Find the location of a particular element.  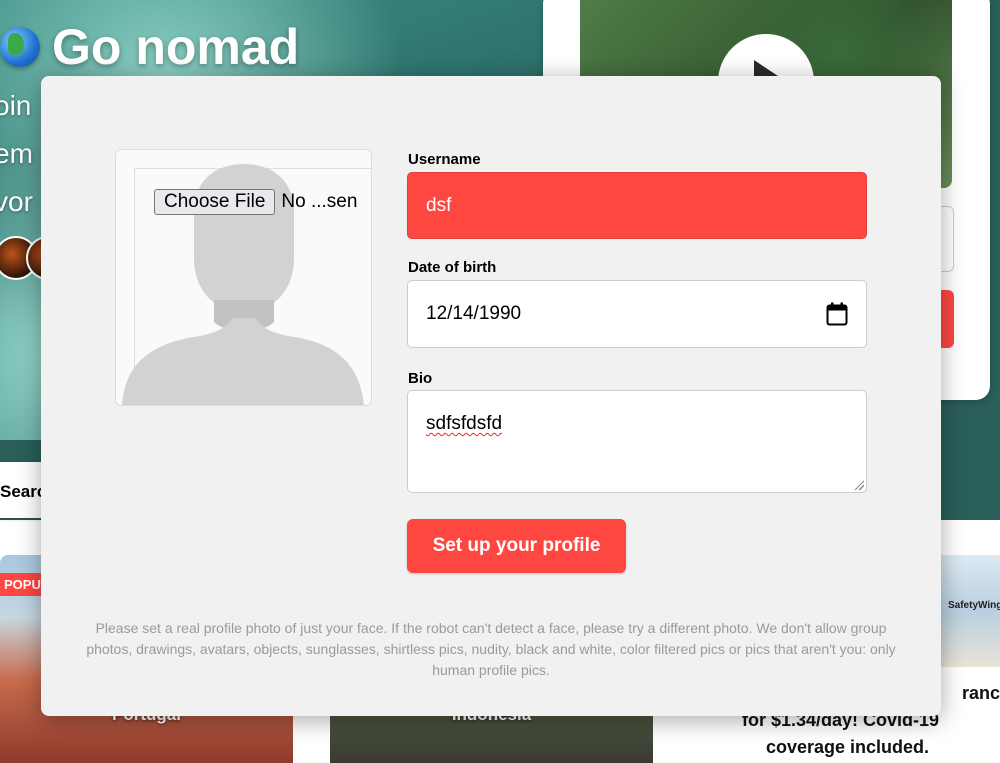

ad-text-line: coverage included. is located at coordinates (848, 747).